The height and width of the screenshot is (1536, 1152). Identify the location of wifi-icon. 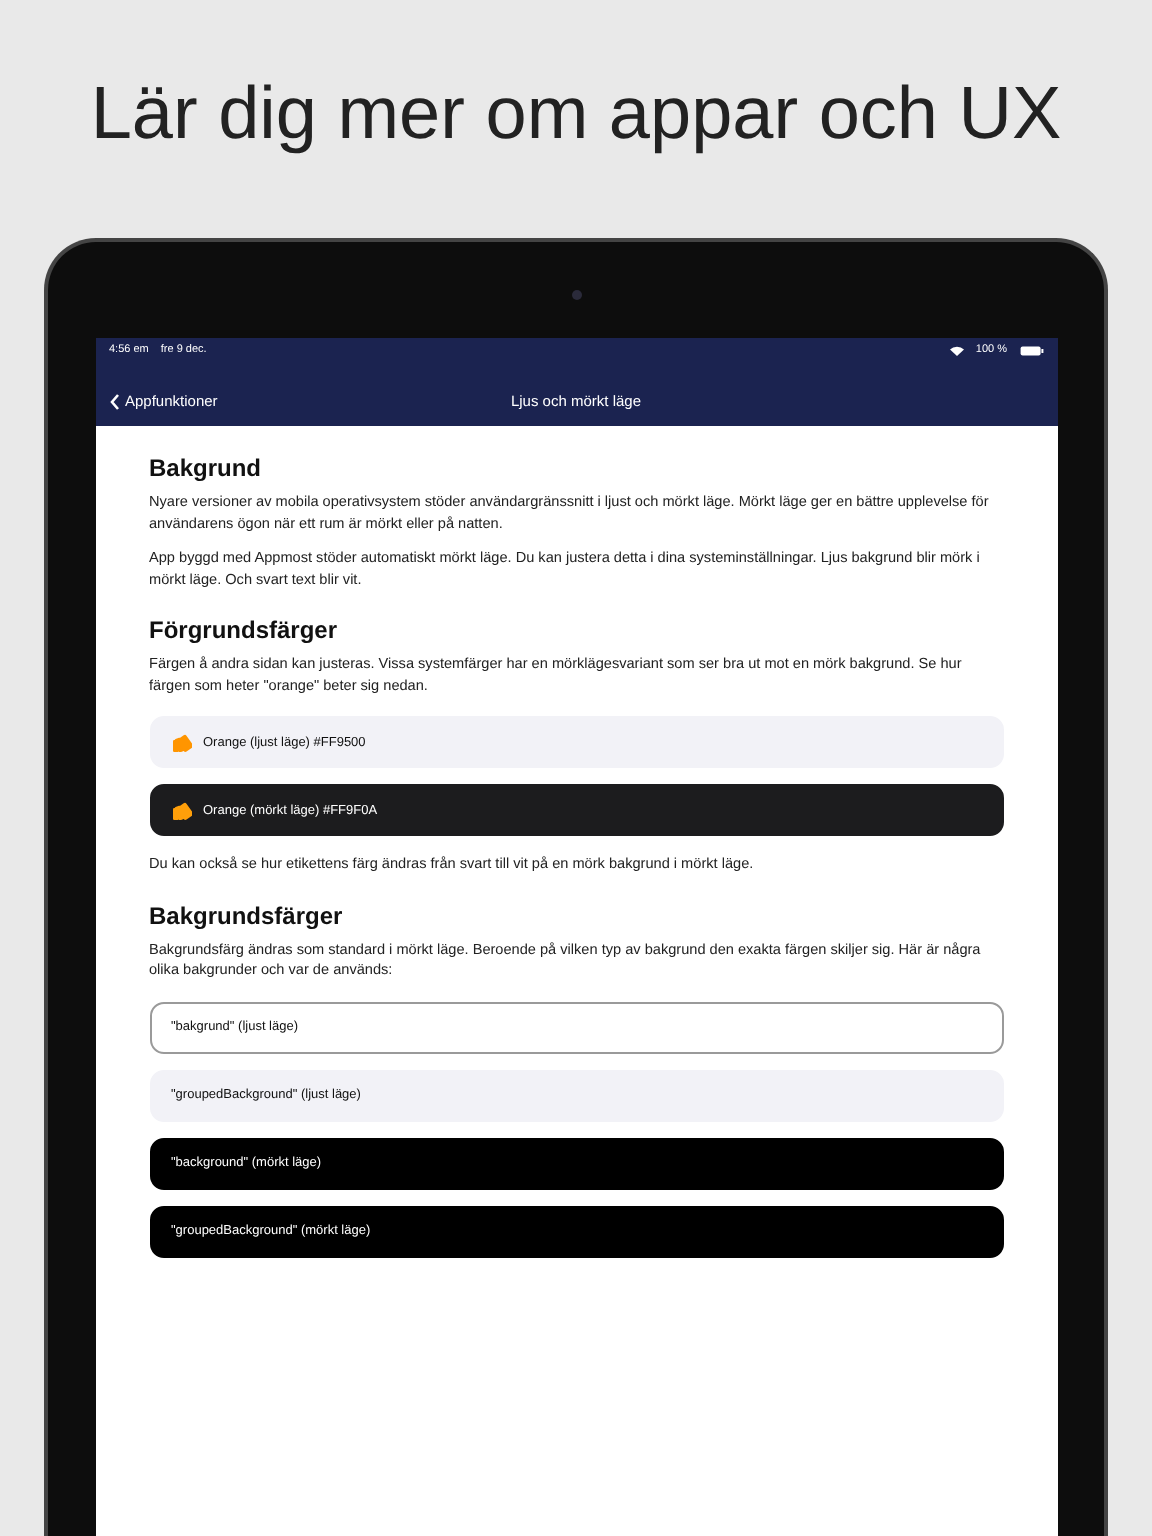
(956, 350).